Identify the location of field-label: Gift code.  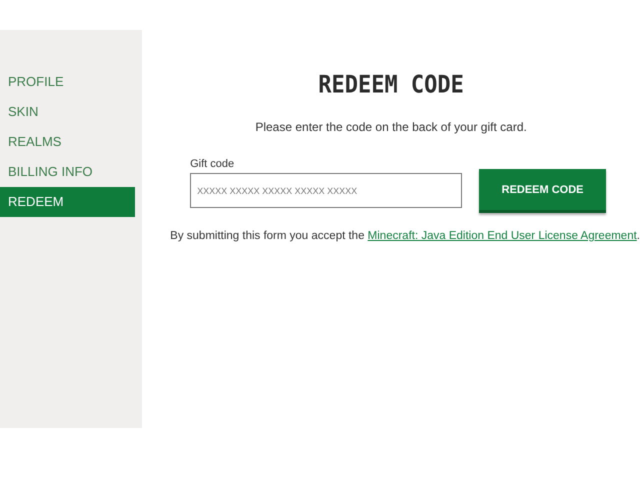
(213, 164).